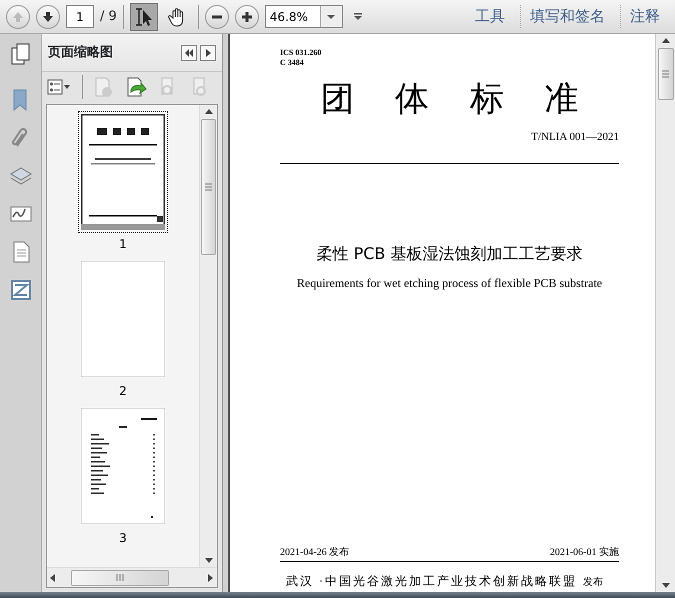 This screenshot has width=675, height=598. I want to click on menu-link: 注释, so click(644, 16).